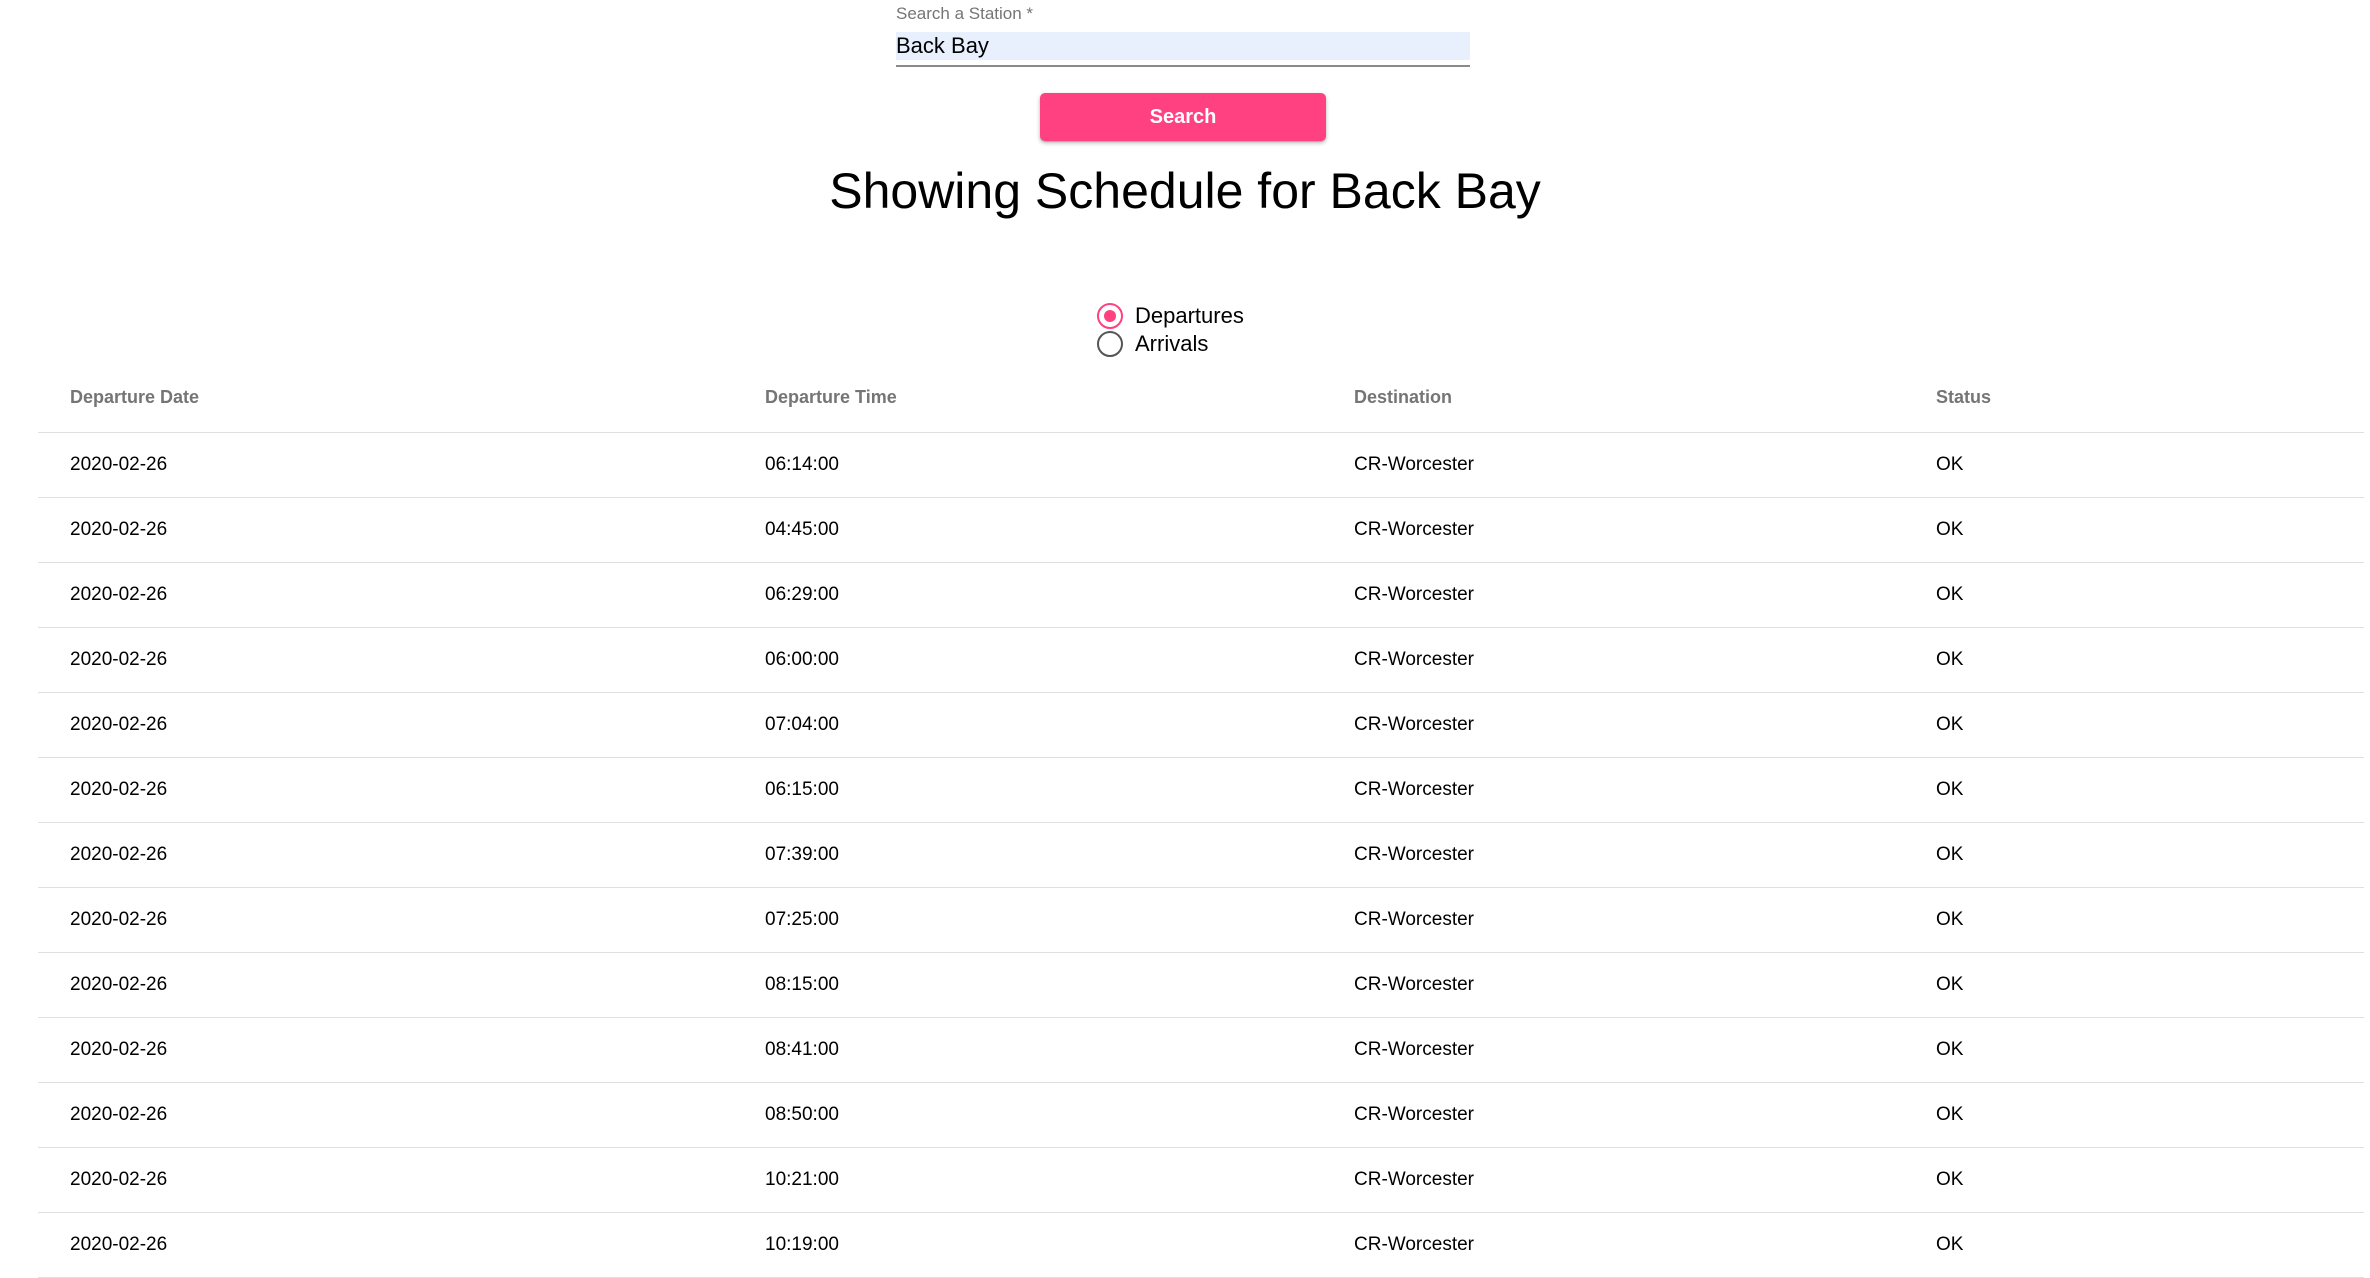 The height and width of the screenshot is (1278, 2370). I want to click on table-row: 2020-02-26 07:39:00 CR-Worcester OK, so click(1201, 855).